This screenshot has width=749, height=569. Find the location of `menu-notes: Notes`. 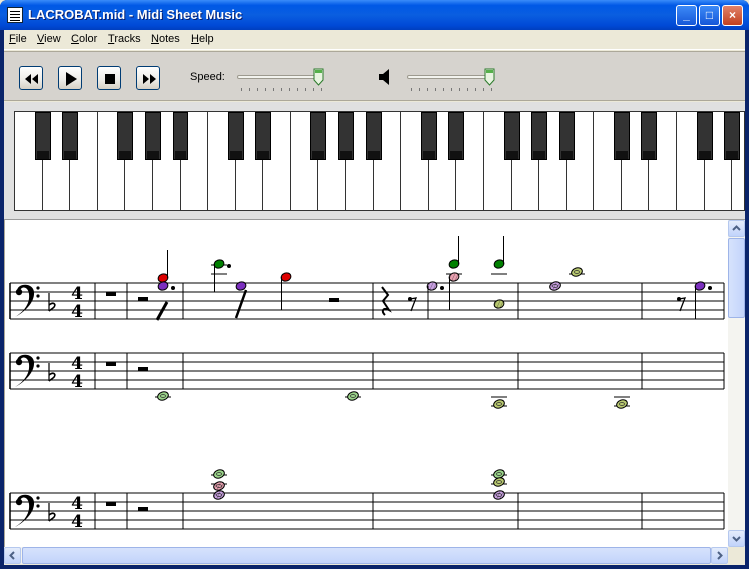

menu-notes: Notes is located at coordinates (165, 39).